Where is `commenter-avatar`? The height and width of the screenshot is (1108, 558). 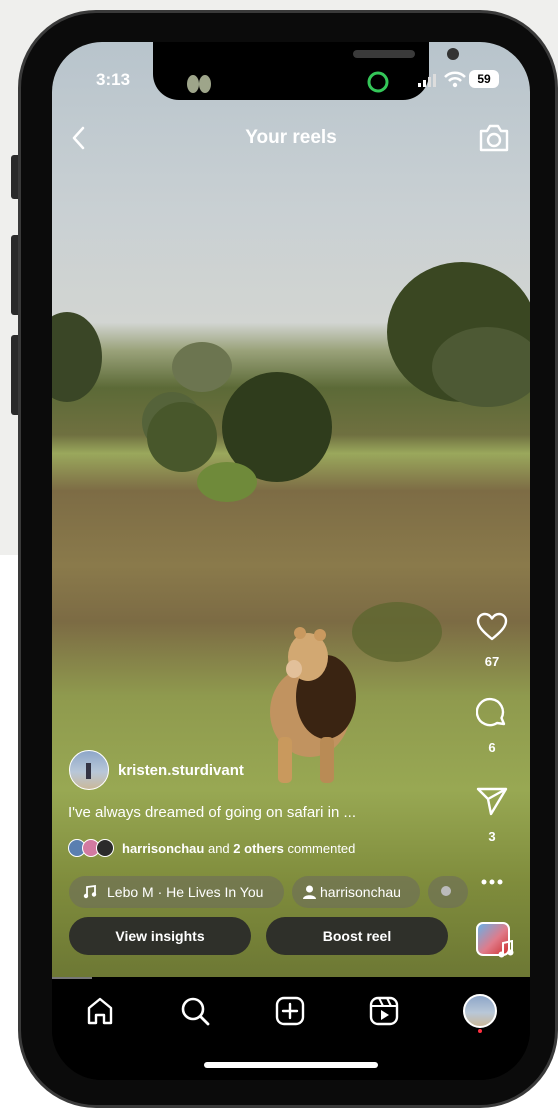 commenter-avatar is located at coordinates (105, 848).